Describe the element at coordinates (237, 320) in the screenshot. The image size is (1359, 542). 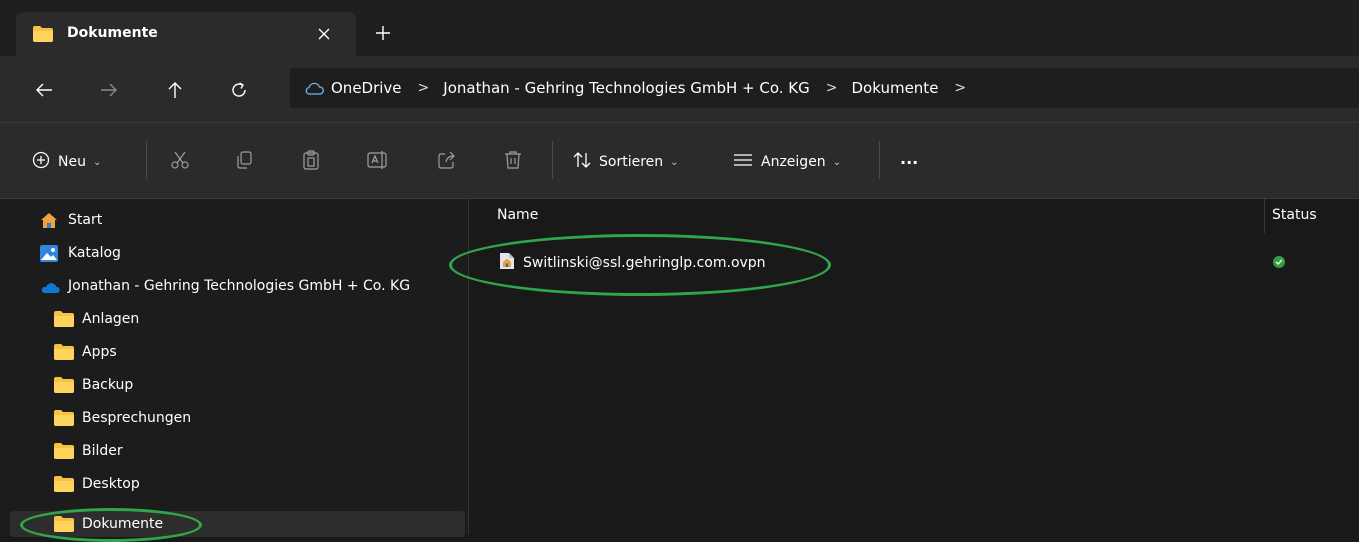
I see `sidebar-item-anlagen: Anlagen` at that location.